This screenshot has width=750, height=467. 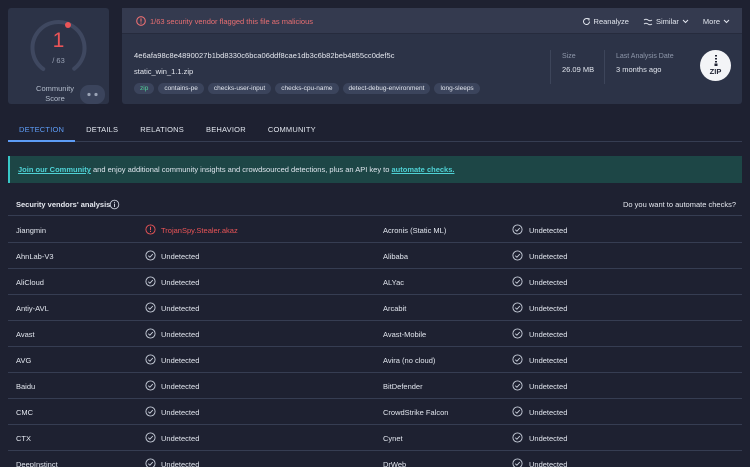 What do you see at coordinates (181, 88) in the screenshot?
I see `tag-chip: contains-pe` at bounding box center [181, 88].